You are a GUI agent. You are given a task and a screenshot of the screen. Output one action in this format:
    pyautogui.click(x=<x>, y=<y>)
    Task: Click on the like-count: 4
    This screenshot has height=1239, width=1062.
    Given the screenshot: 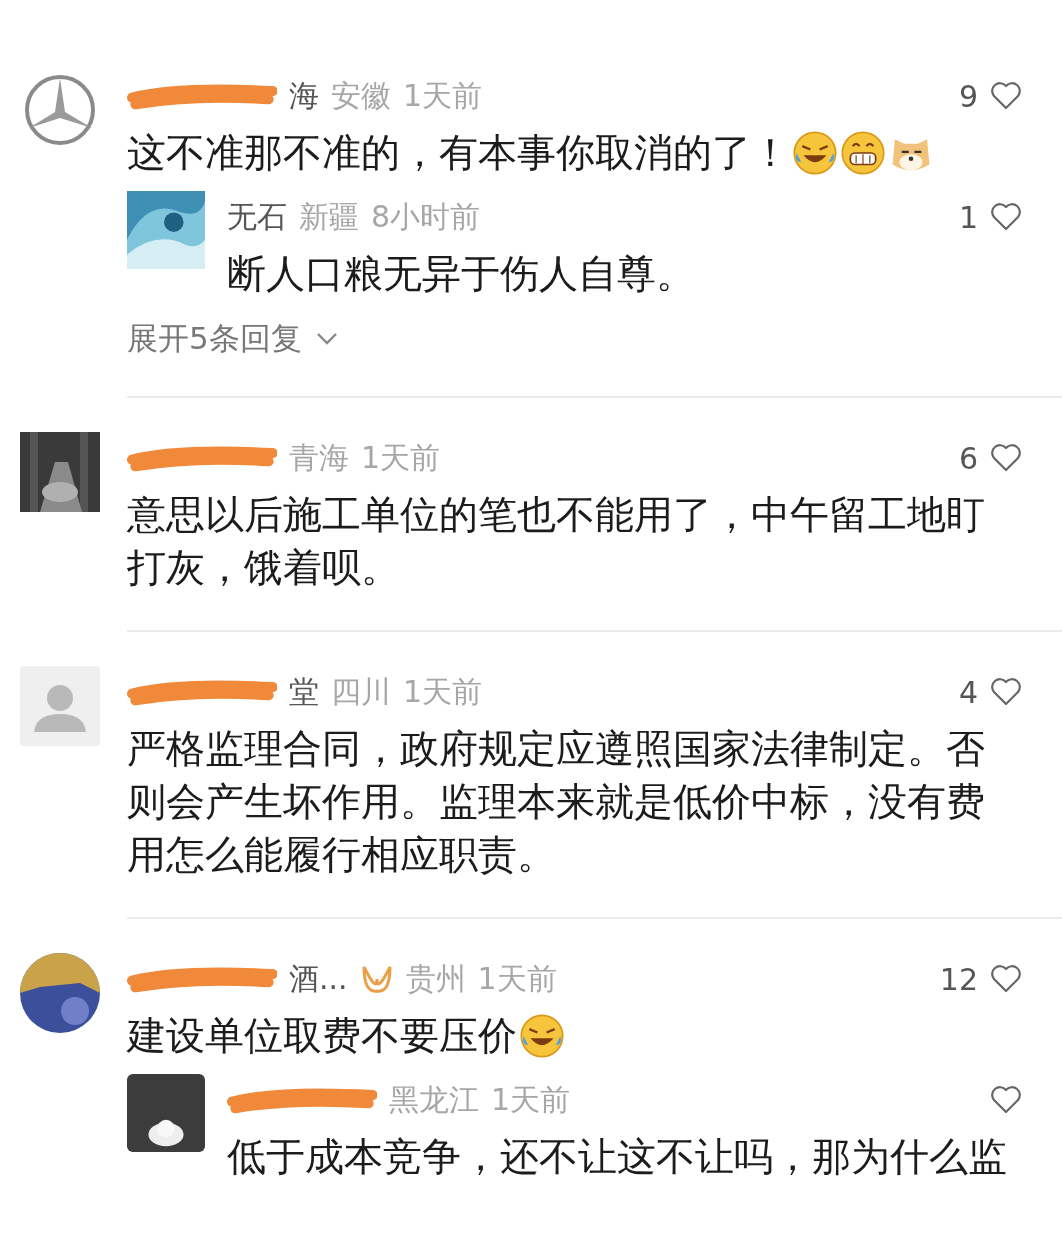 What is the action you would take?
    pyautogui.click(x=968, y=692)
    